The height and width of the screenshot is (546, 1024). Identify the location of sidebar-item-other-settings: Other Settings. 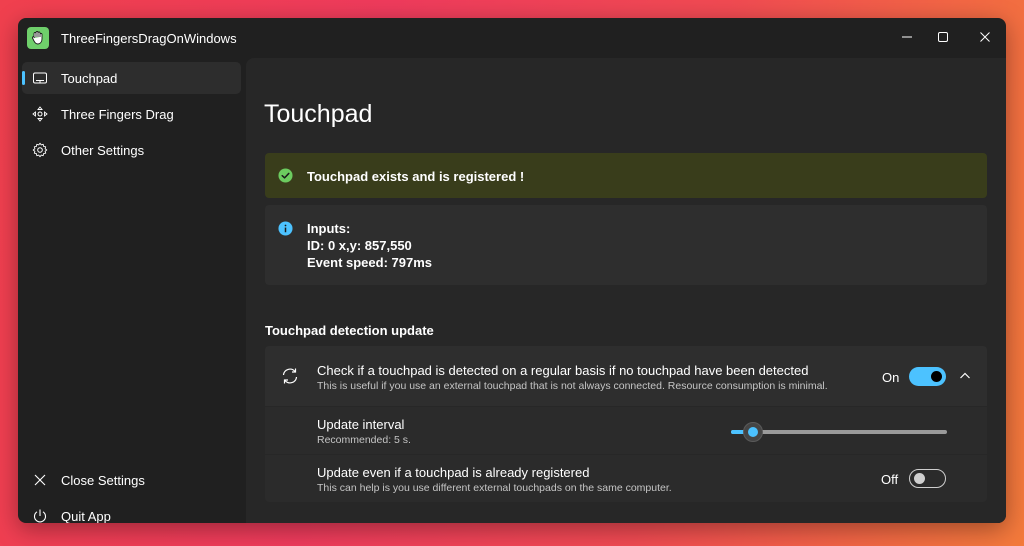
(131, 150).